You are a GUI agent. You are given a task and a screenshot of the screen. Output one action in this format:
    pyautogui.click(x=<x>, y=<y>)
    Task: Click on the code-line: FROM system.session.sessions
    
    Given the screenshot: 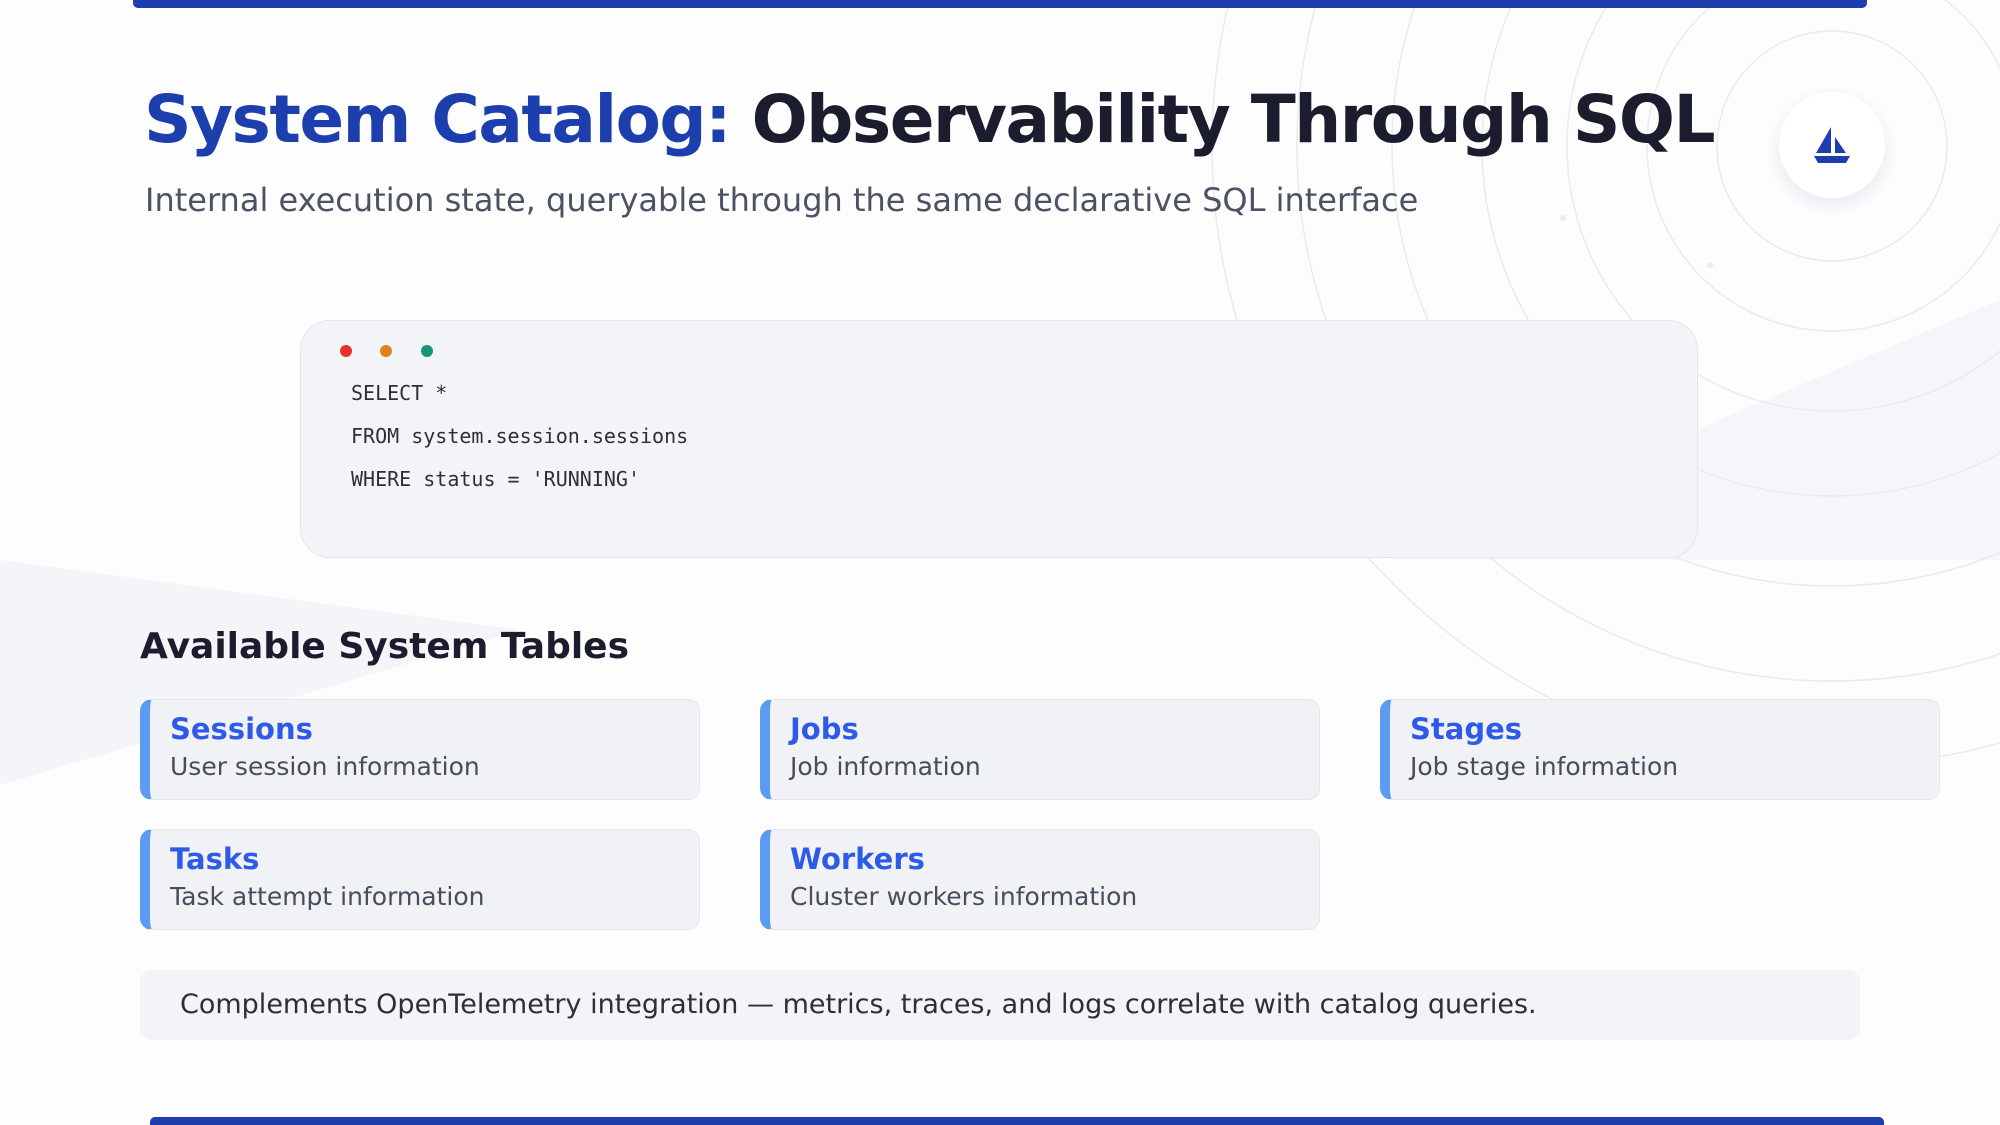 What is the action you would take?
    pyautogui.click(x=520, y=436)
    